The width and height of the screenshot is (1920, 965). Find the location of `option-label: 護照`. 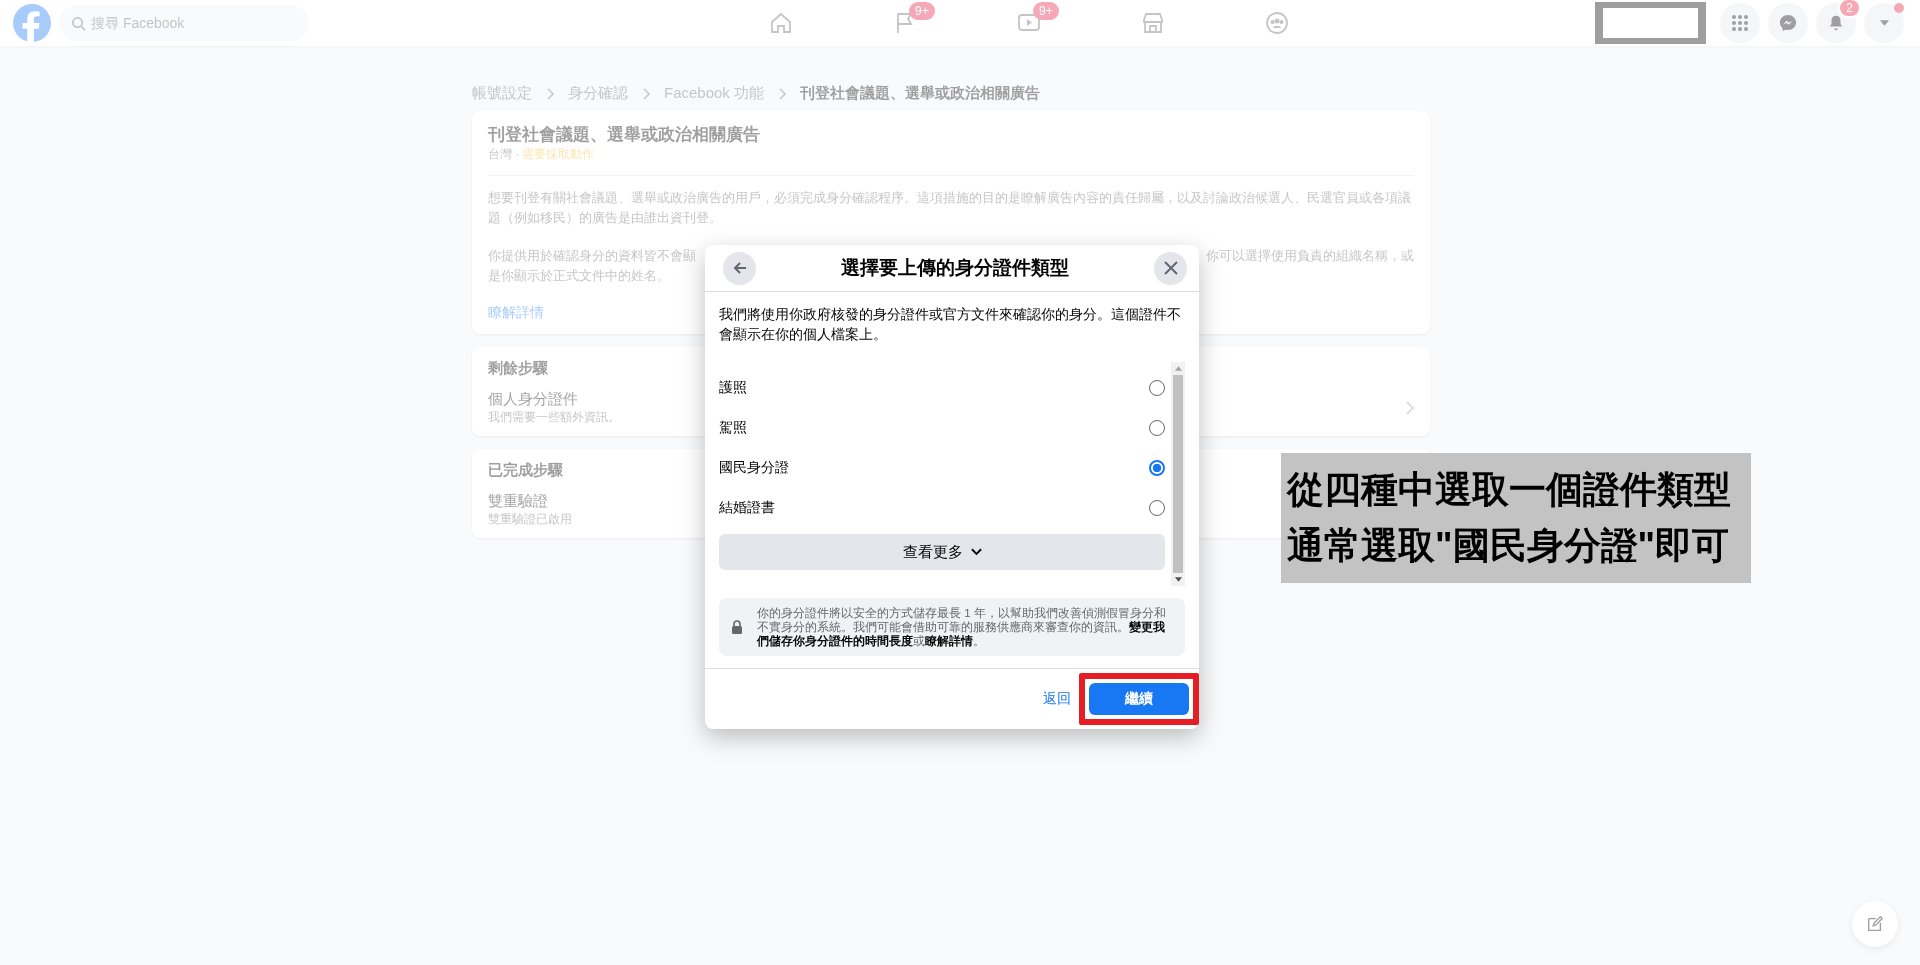

option-label: 護照 is located at coordinates (733, 388).